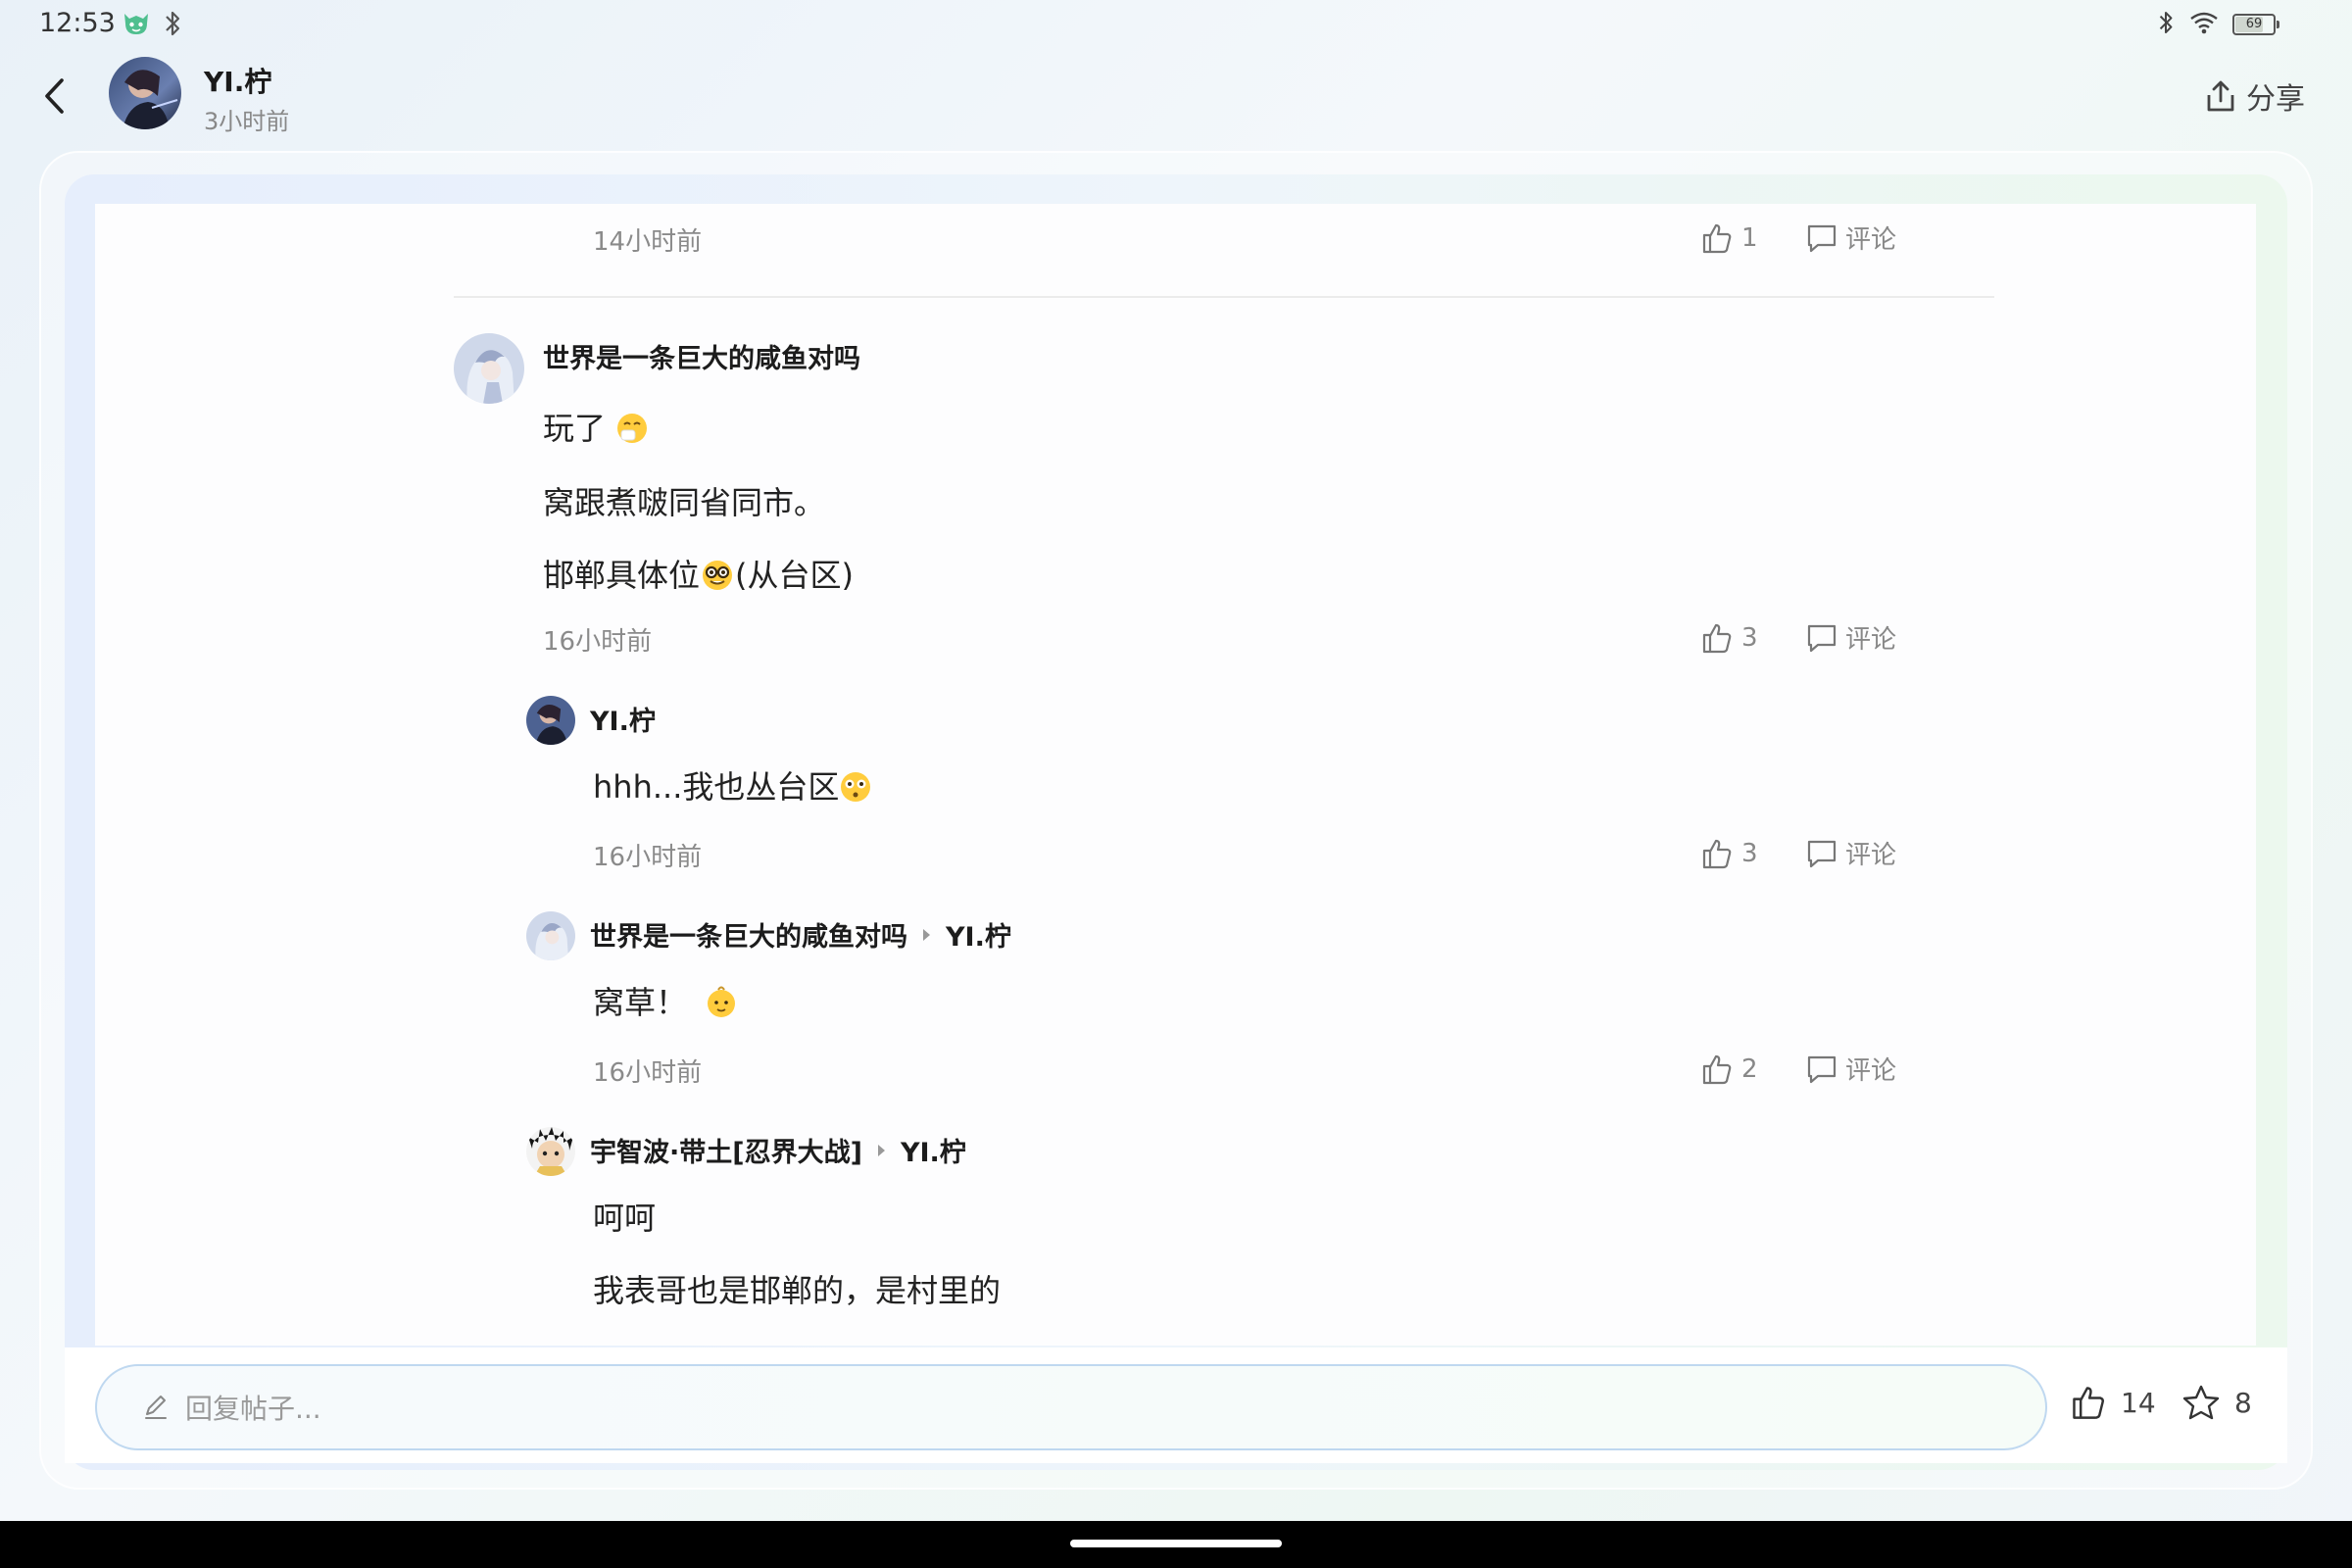 Image resolution: width=2352 pixels, height=1568 pixels. Describe the element at coordinates (1798, 238) in the screenshot. I see `comment-actions: 1 评论` at that location.